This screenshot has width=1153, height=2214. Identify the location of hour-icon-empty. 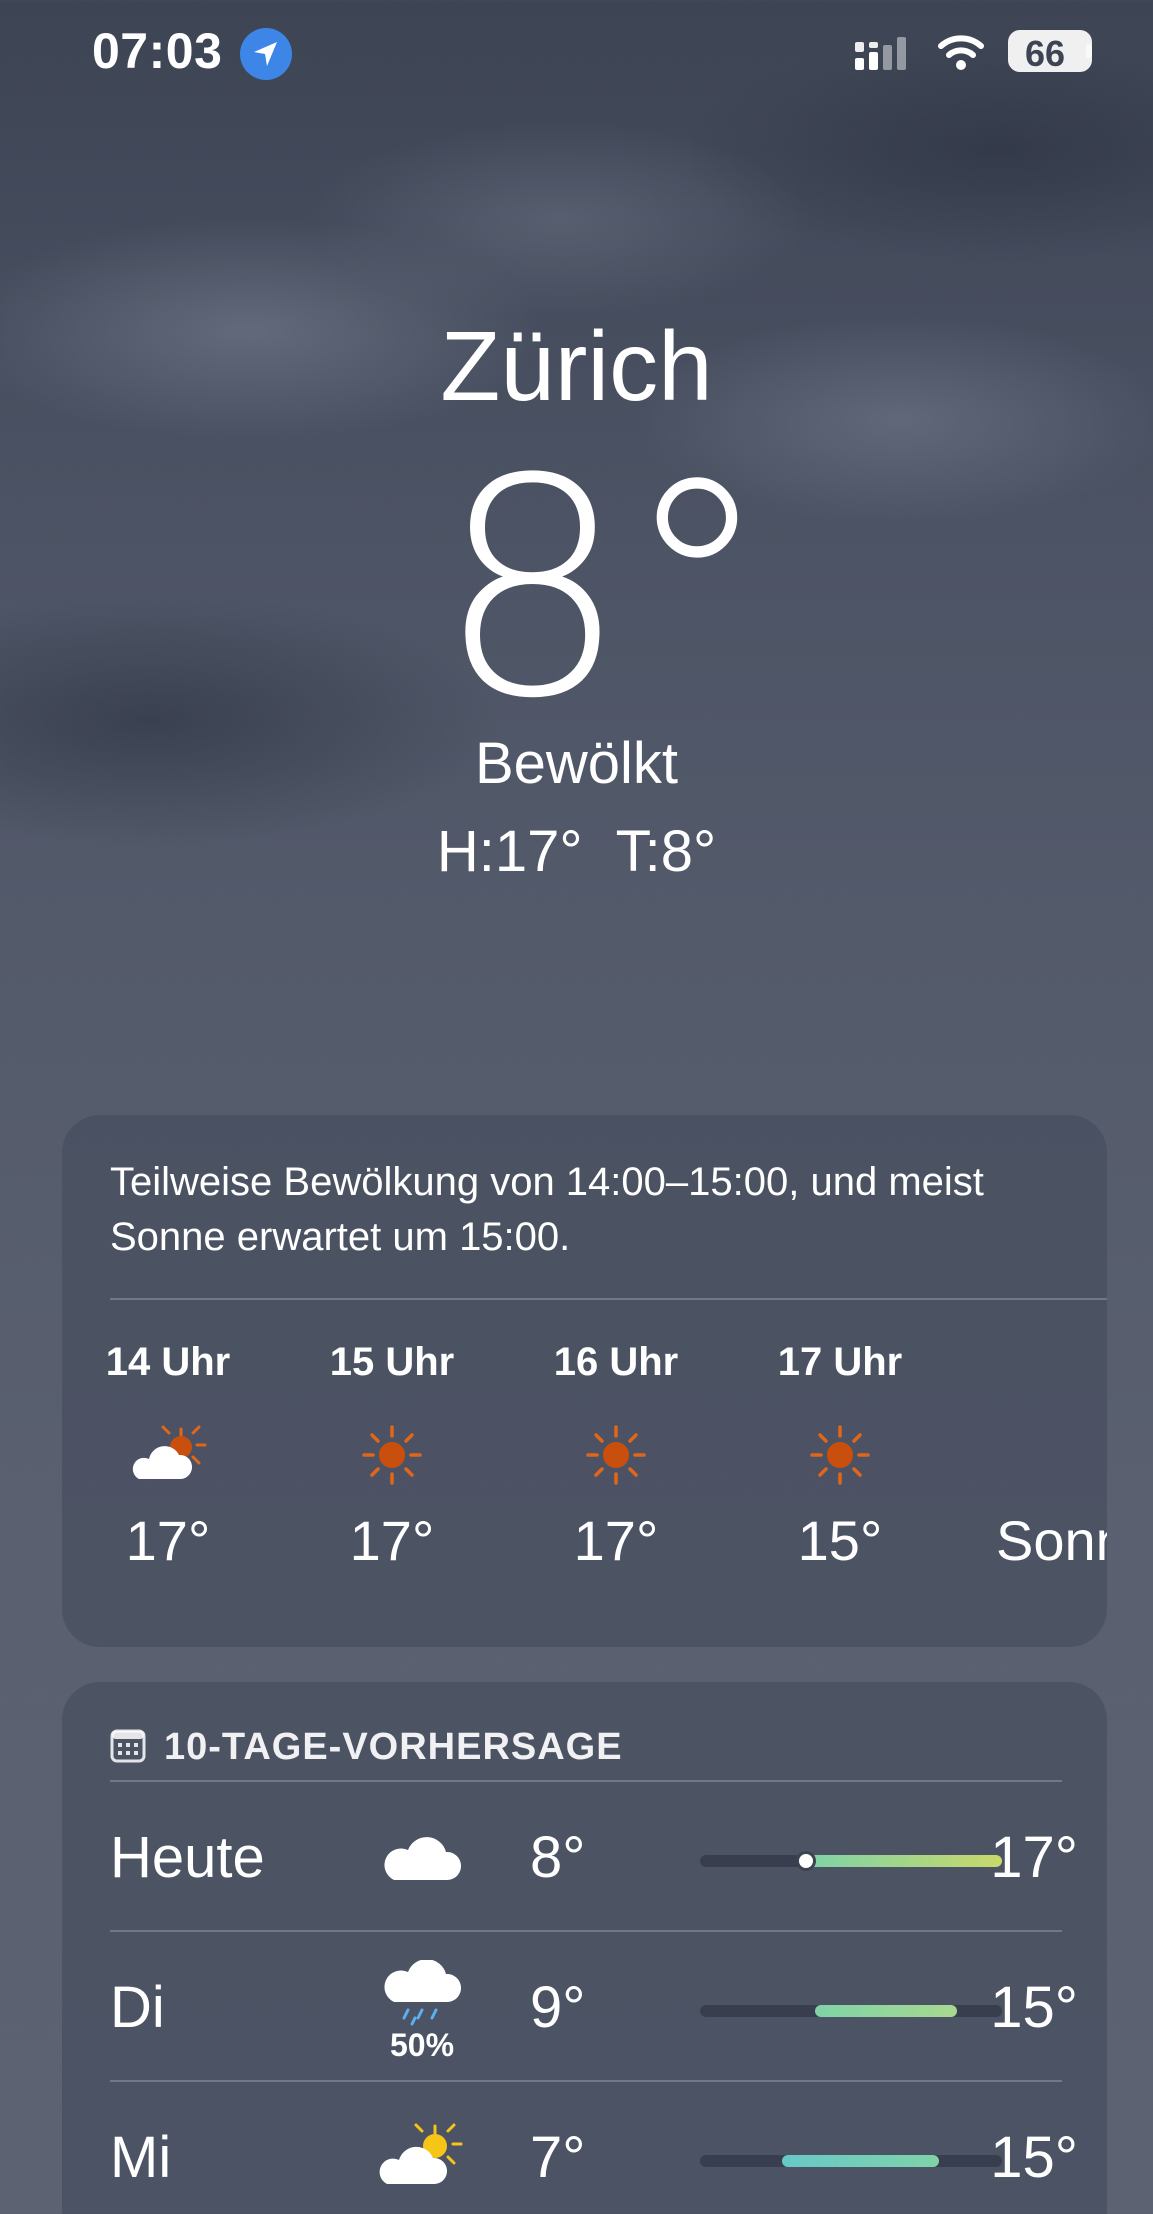
(1045, 1449).